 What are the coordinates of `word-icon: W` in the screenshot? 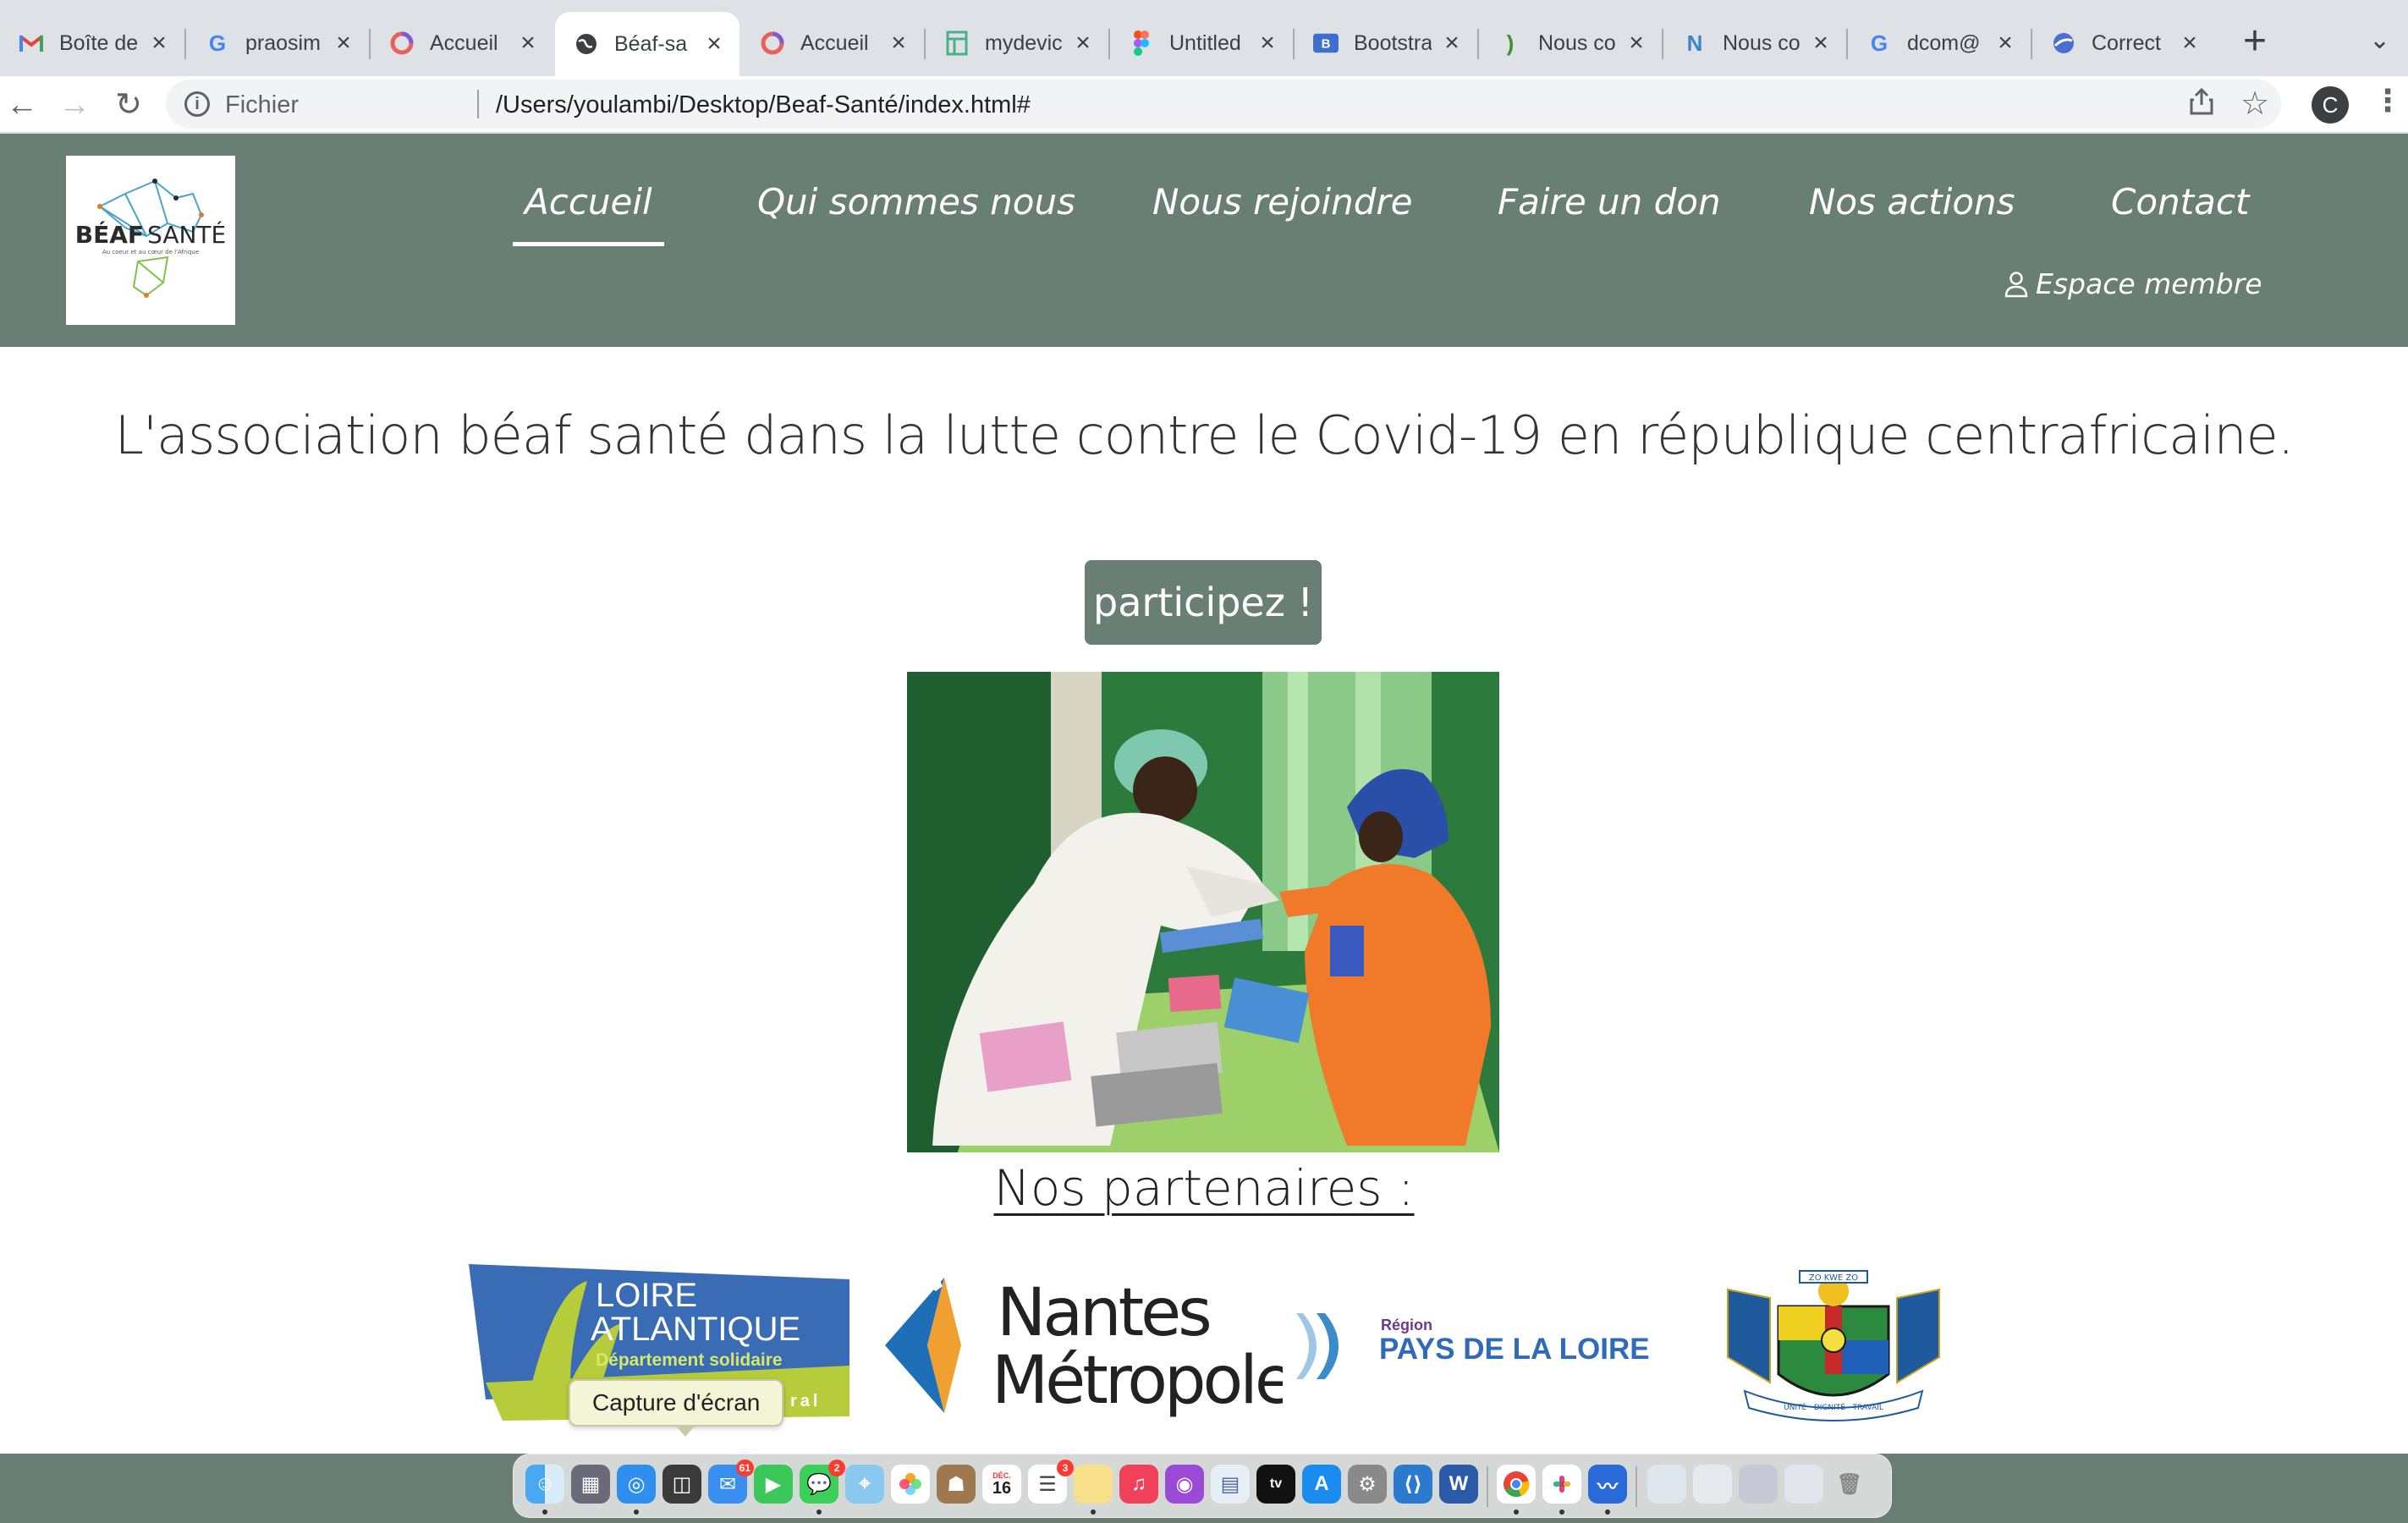 It's located at (1458, 1485).